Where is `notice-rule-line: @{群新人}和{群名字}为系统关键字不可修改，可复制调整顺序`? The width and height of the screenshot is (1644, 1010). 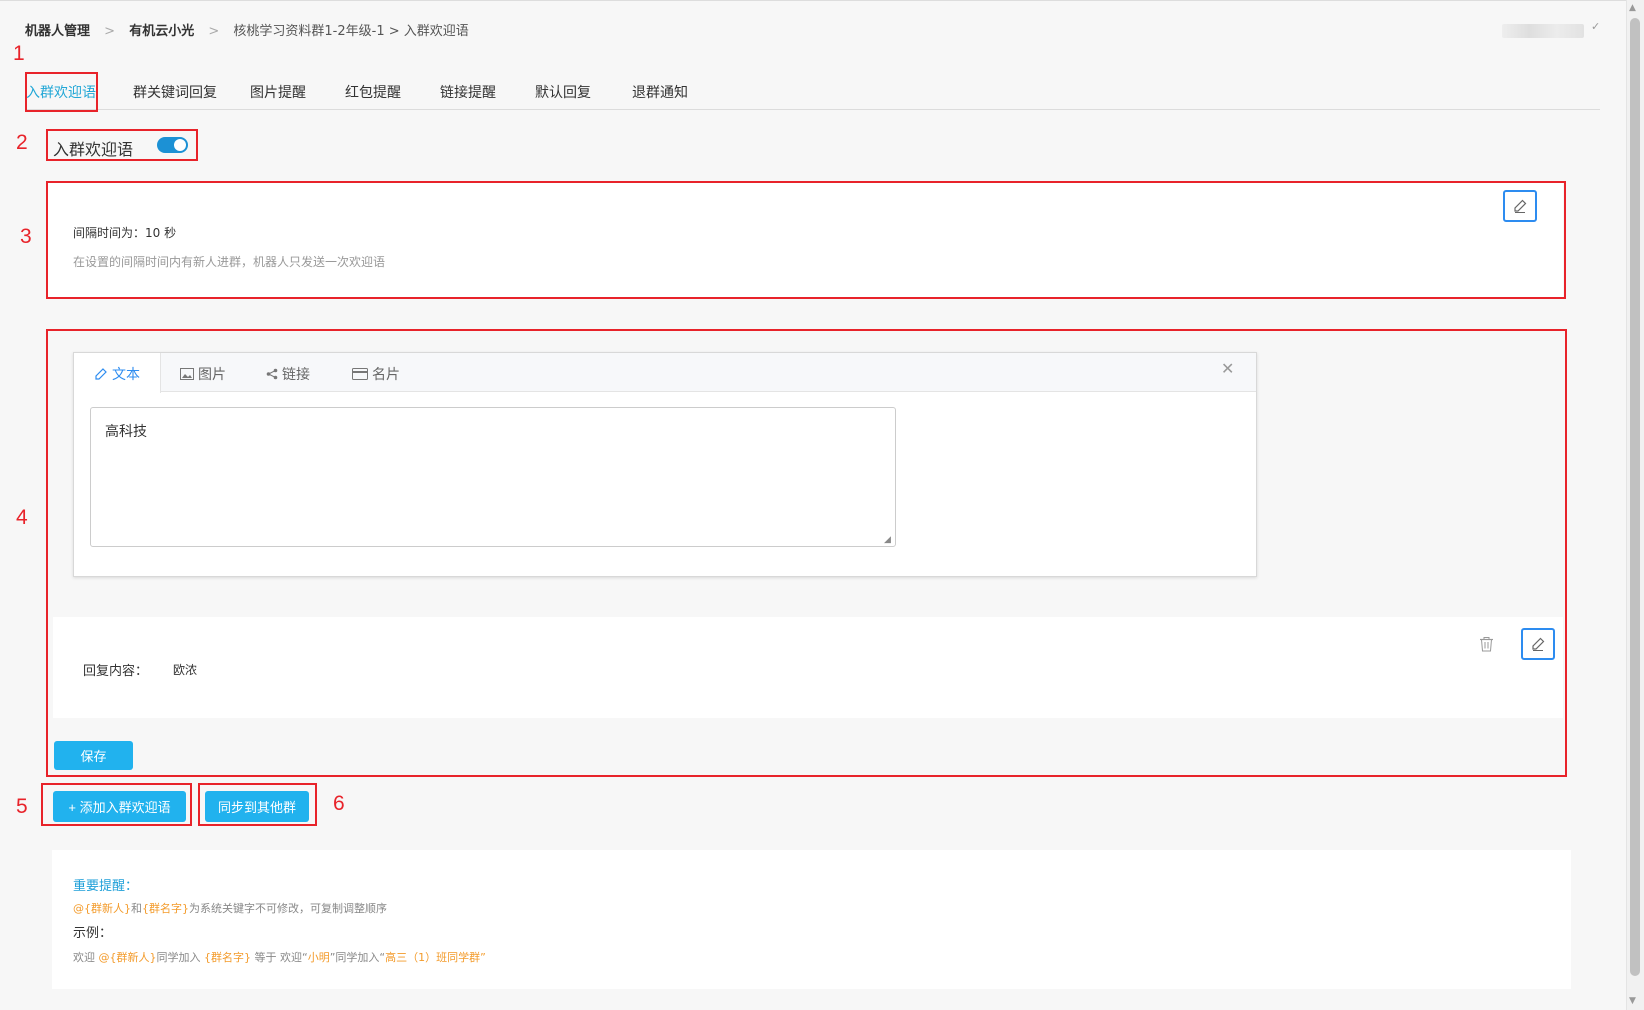
notice-rule-line: @{群新人}和{群名字}为系统关键字不可修改，可复制调整顺序 is located at coordinates (230, 908).